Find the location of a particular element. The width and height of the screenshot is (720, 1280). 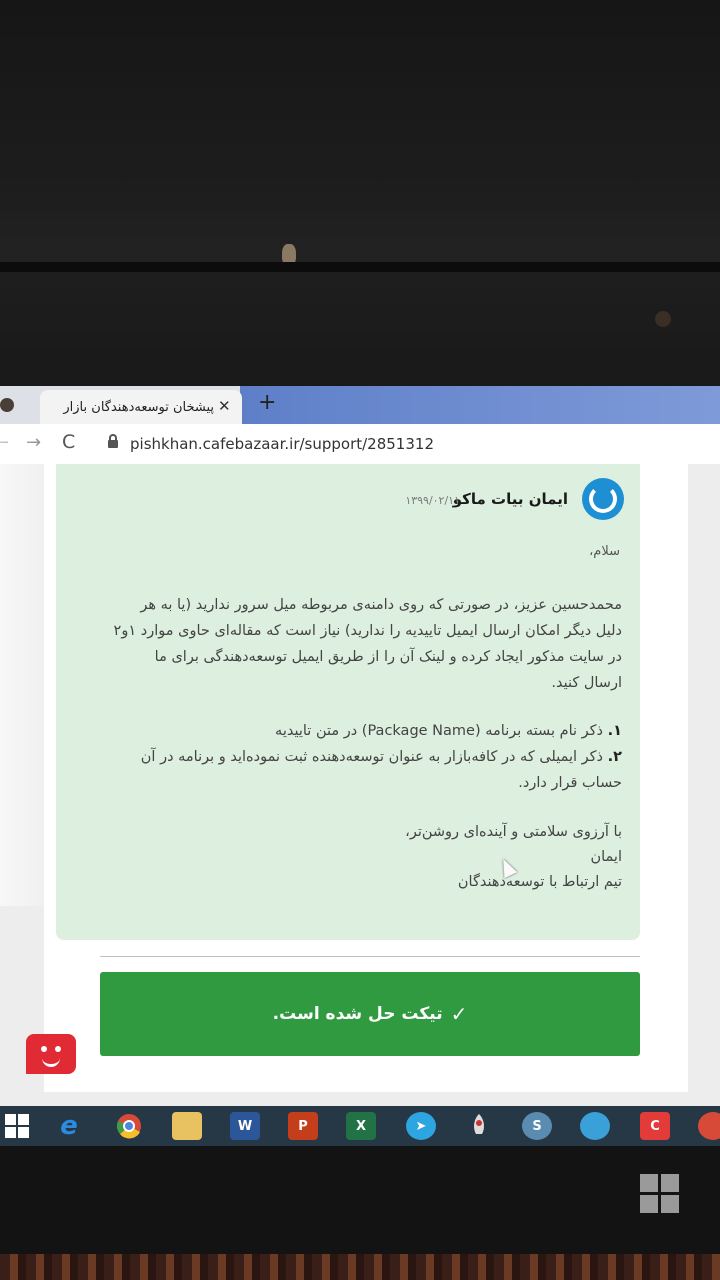

monitor-bezel-top is located at coordinates (360, 329).